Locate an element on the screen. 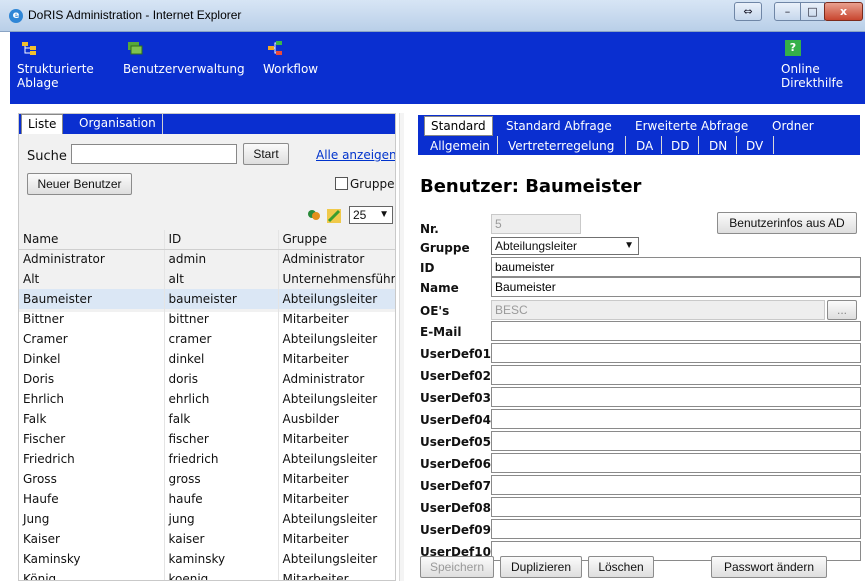  groups-checkbox is located at coordinates (341, 183).